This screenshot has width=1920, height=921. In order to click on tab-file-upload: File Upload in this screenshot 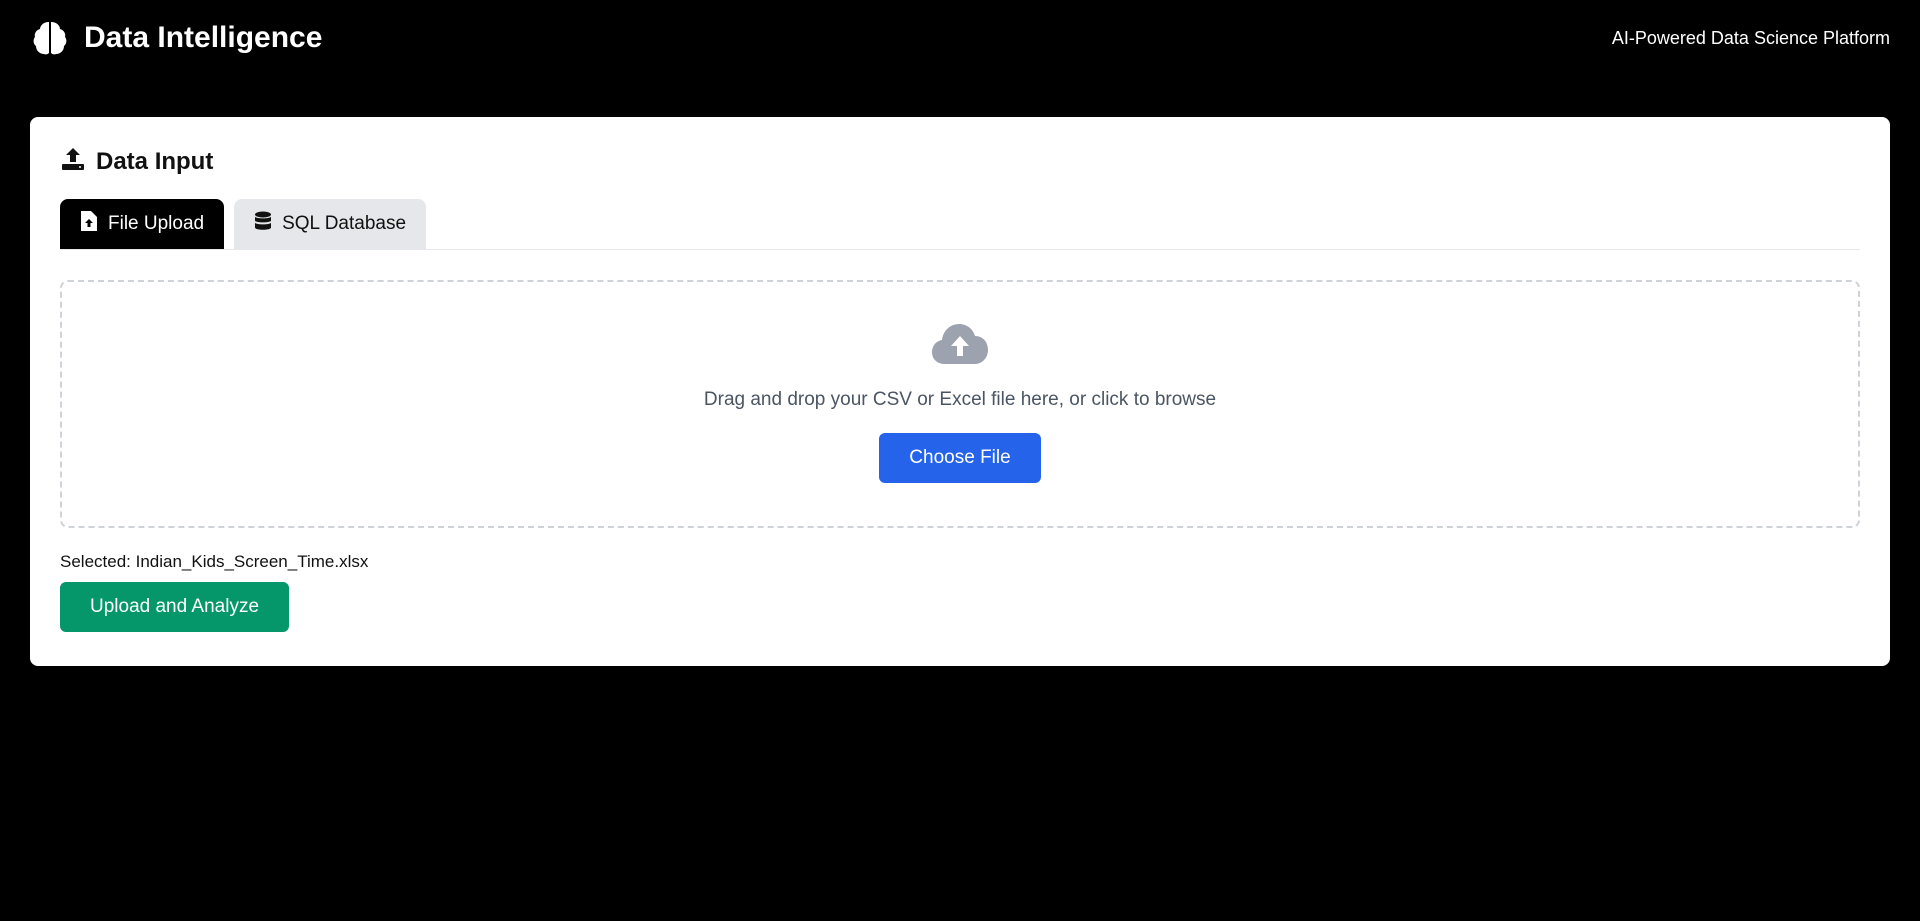, I will do `click(142, 224)`.